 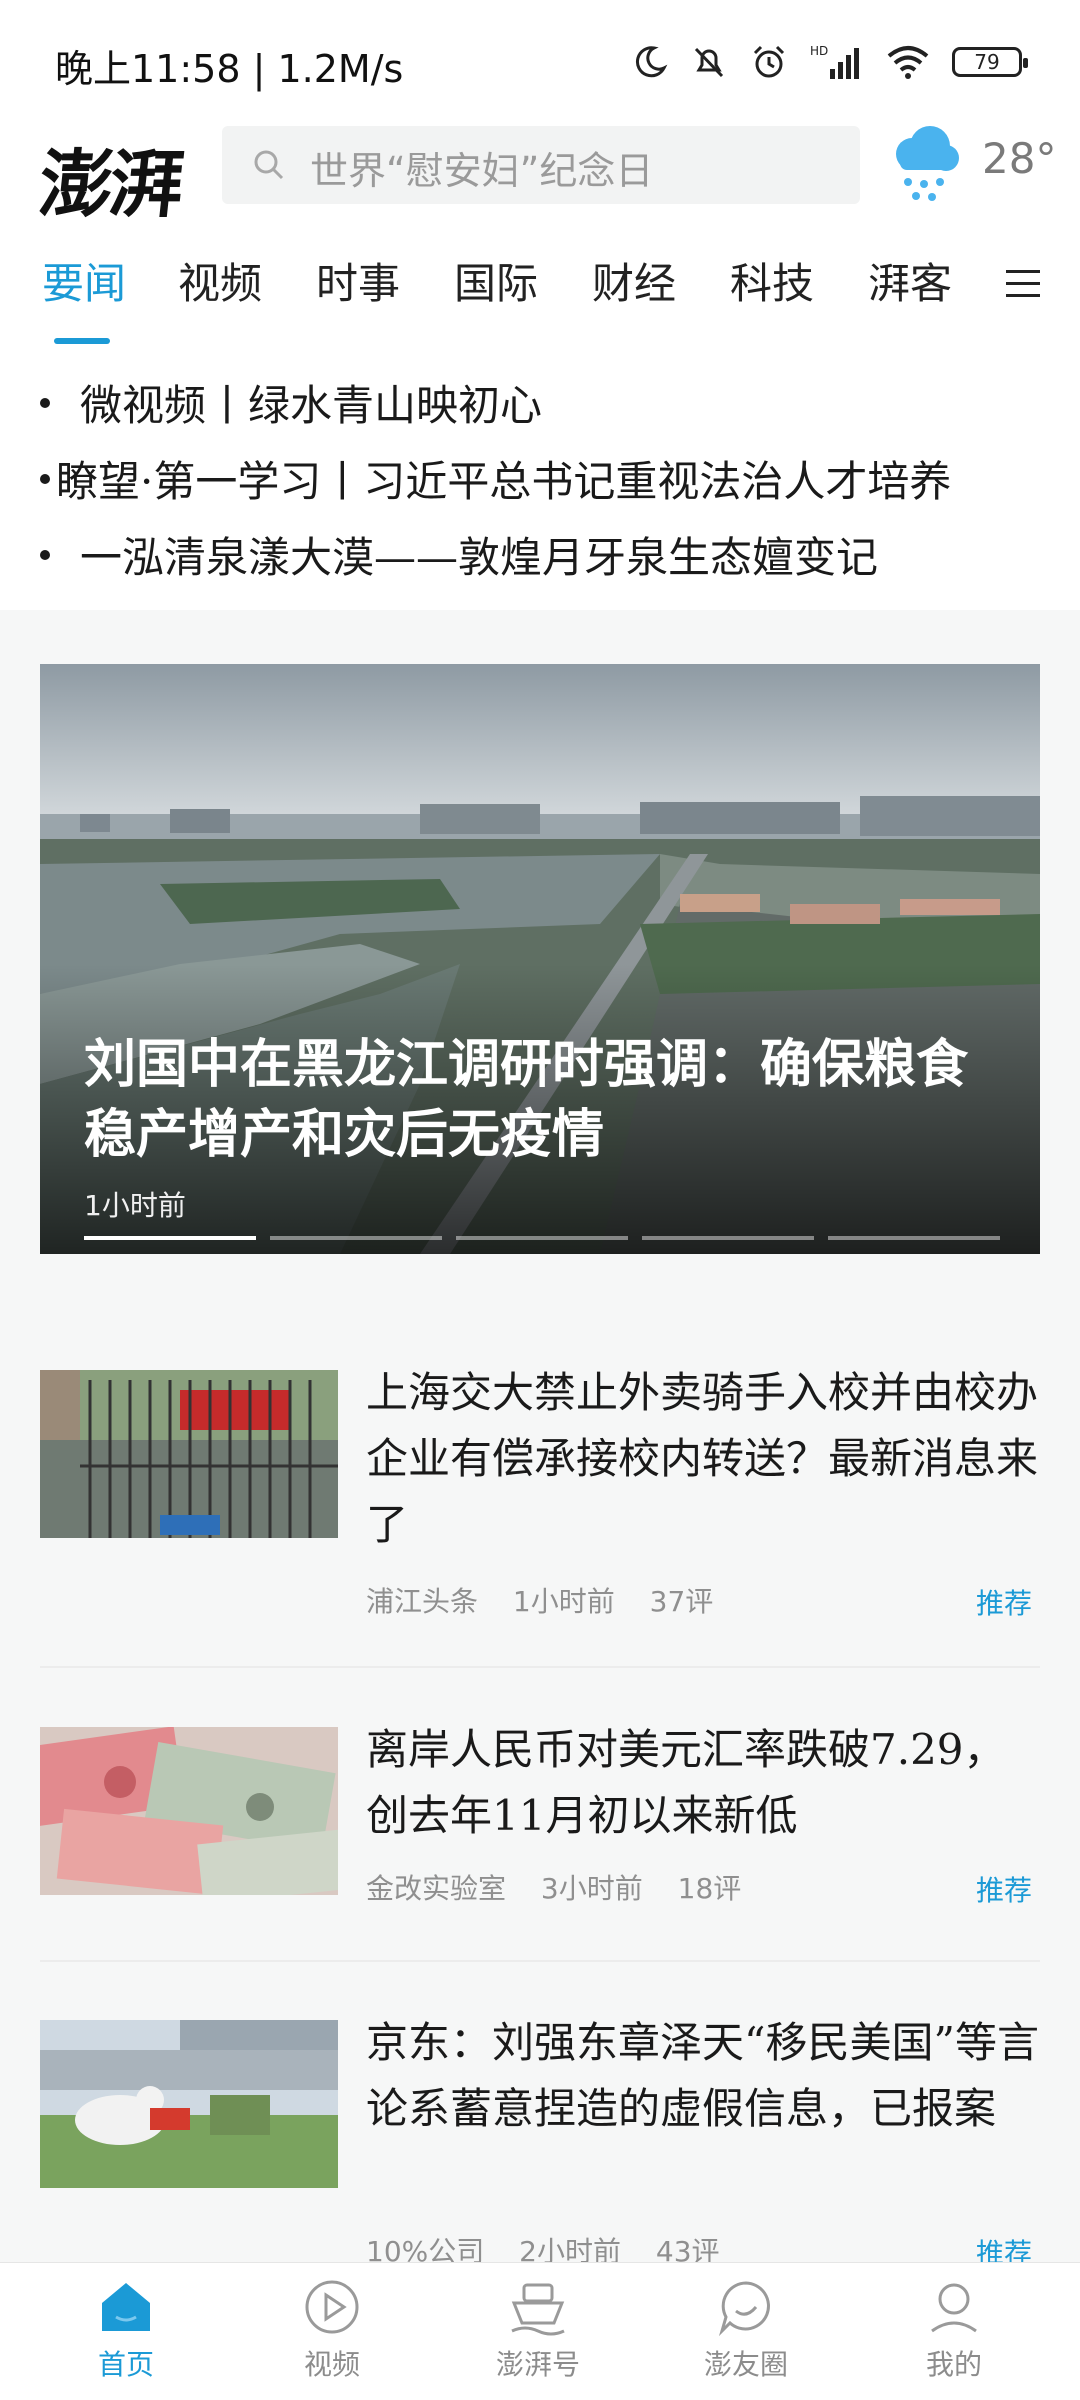 I want to click on headline-item: 瞭望·第一学习丨习近平总书记重视法治人才培养, so click(x=540, y=478).